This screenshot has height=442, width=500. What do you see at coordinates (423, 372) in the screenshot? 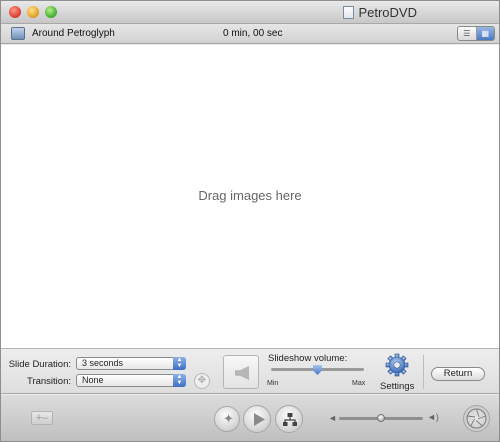
I see `divider` at bounding box center [423, 372].